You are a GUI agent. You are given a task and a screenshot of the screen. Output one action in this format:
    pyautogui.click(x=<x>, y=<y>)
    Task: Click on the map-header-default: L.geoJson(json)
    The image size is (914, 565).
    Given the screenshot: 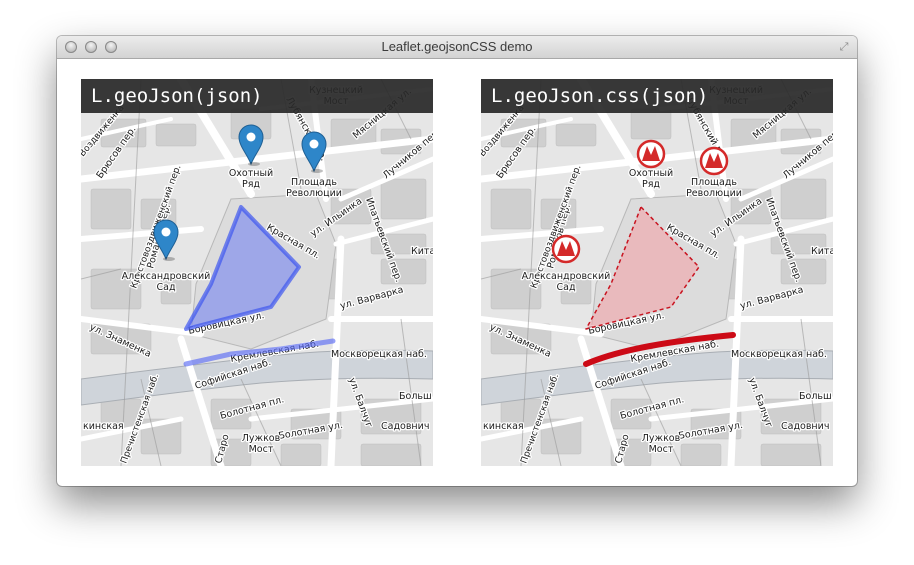 What is the action you would take?
    pyautogui.click(x=257, y=96)
    